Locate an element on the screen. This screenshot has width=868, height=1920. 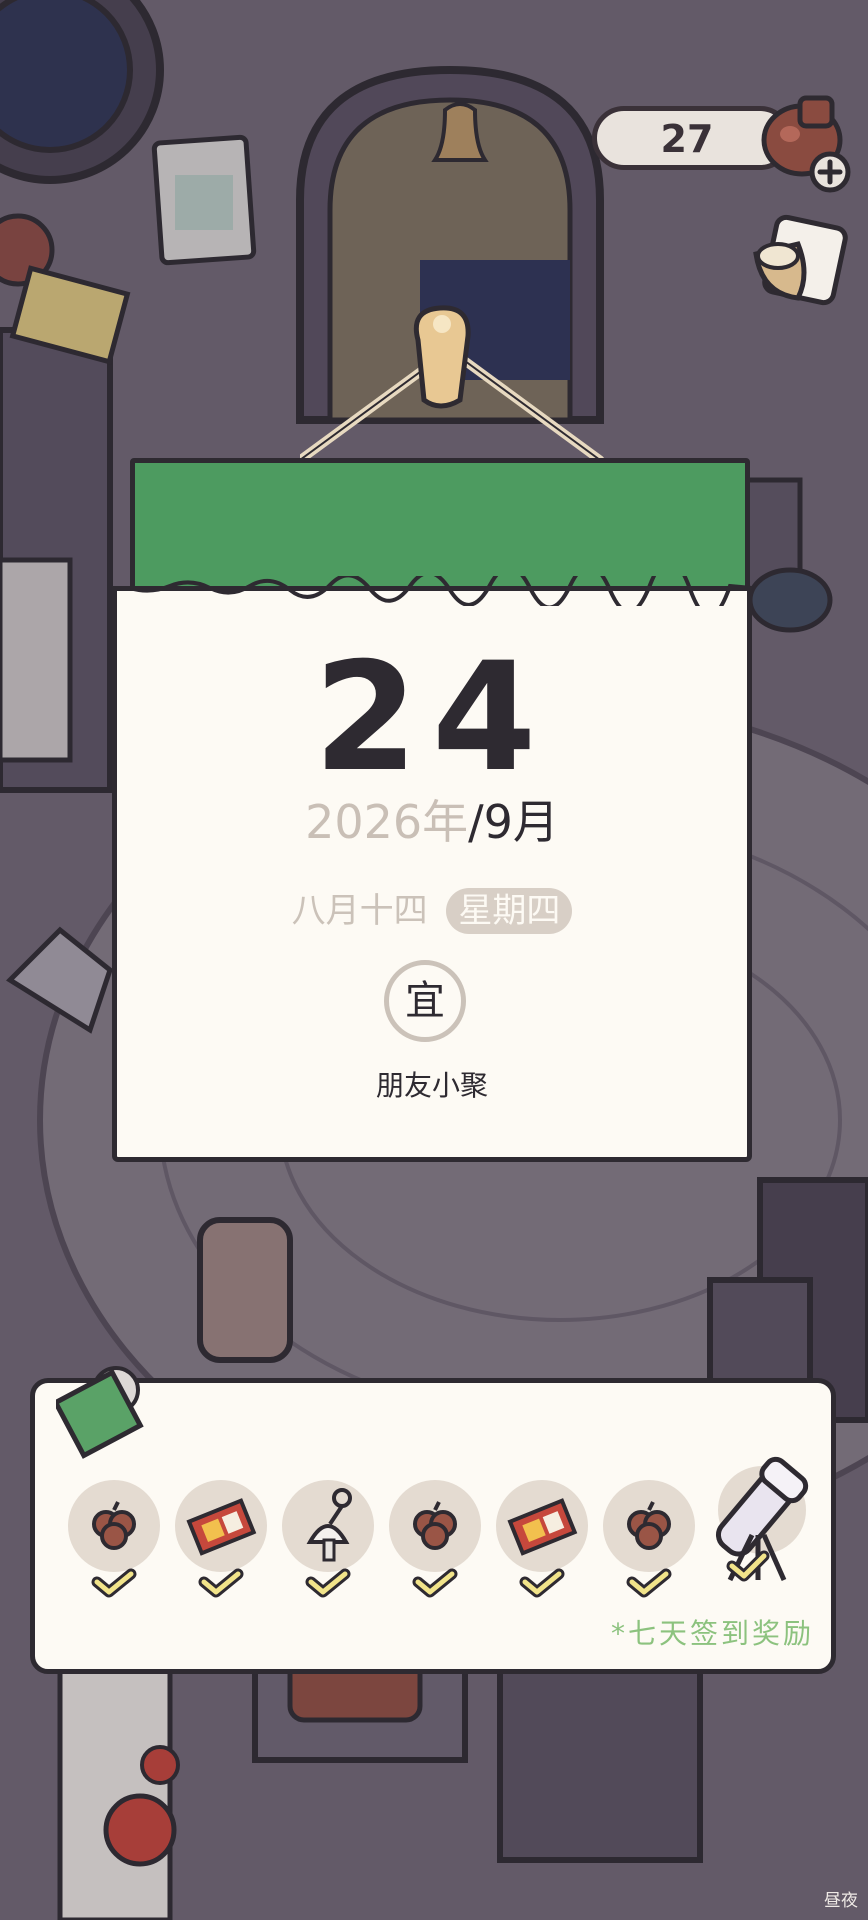
calendar-month: /9月 is located at coordinates (513, 822).